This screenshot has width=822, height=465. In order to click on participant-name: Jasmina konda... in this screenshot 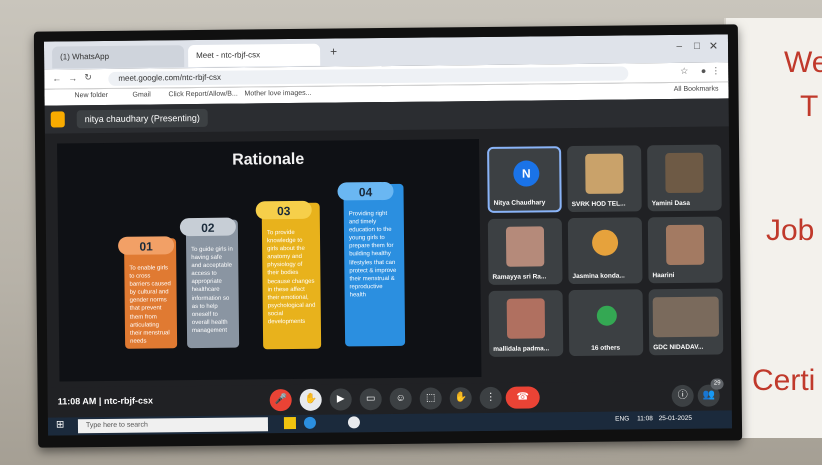, I will do `click(598, 276)`.